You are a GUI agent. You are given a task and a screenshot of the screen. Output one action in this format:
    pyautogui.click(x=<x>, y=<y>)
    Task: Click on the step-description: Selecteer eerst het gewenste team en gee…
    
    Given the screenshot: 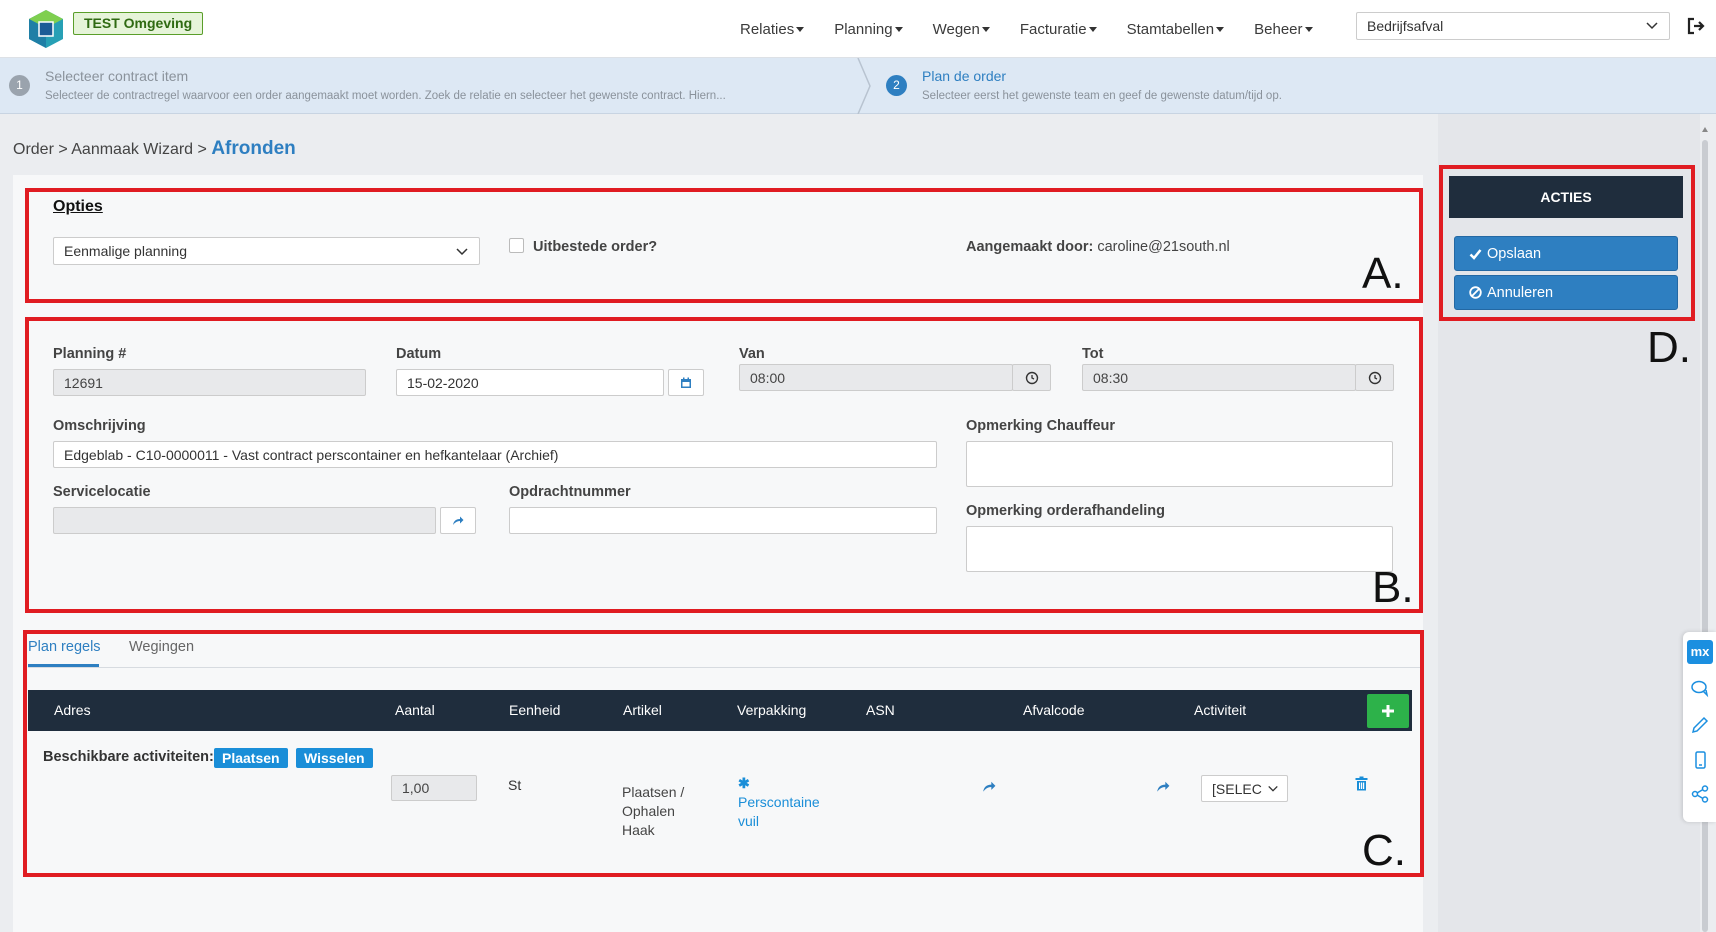 What is the action you would take?
    pyautogui.click(x=1102, y=96)
    